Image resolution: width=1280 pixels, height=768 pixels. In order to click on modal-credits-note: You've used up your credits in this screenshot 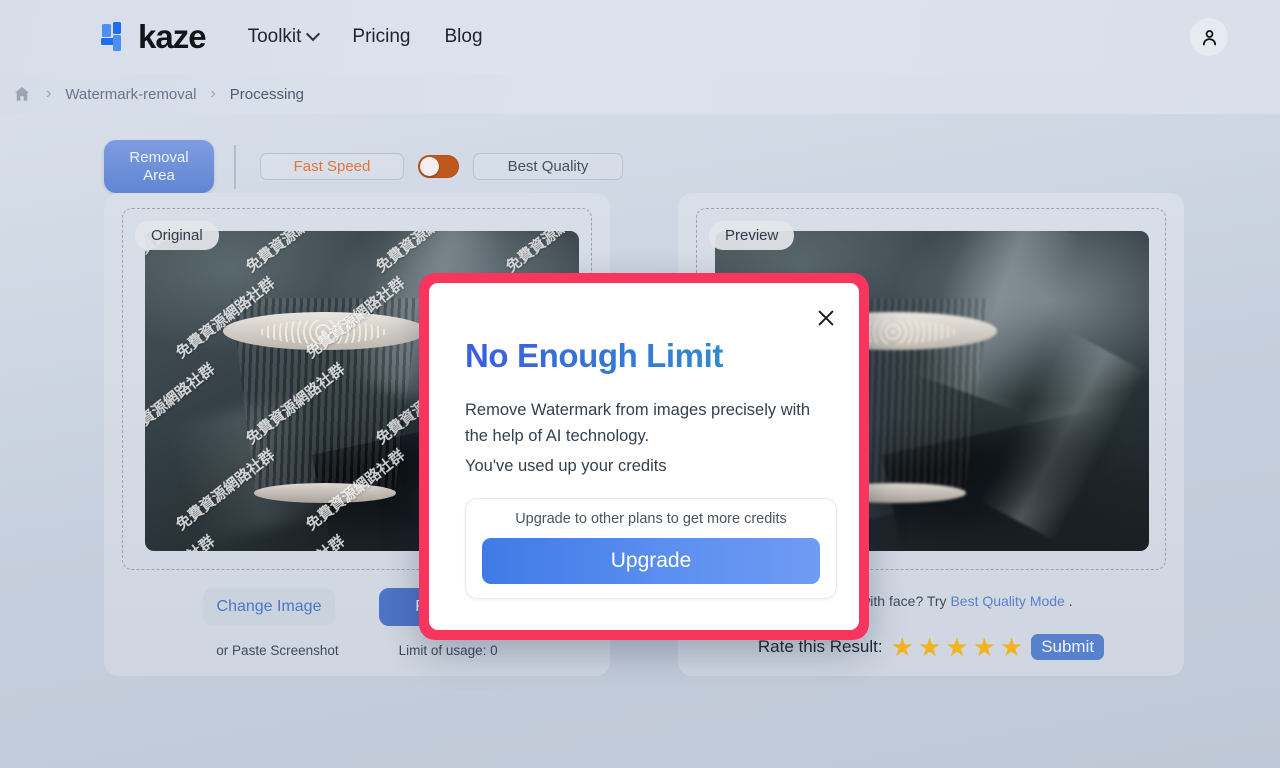, I will do `click(566, 466)`.